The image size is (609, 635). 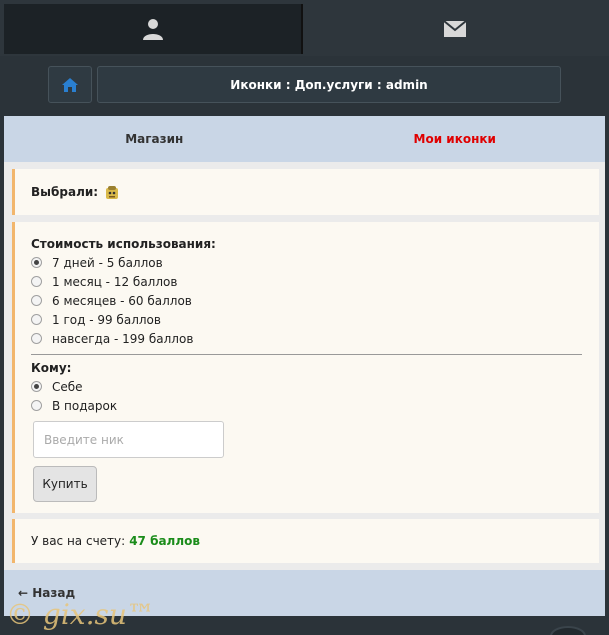 What do you see at coordinates (51, 368) in the screenshot?
I see `recipient-label: Кому:` at bounding box center [51, 368].